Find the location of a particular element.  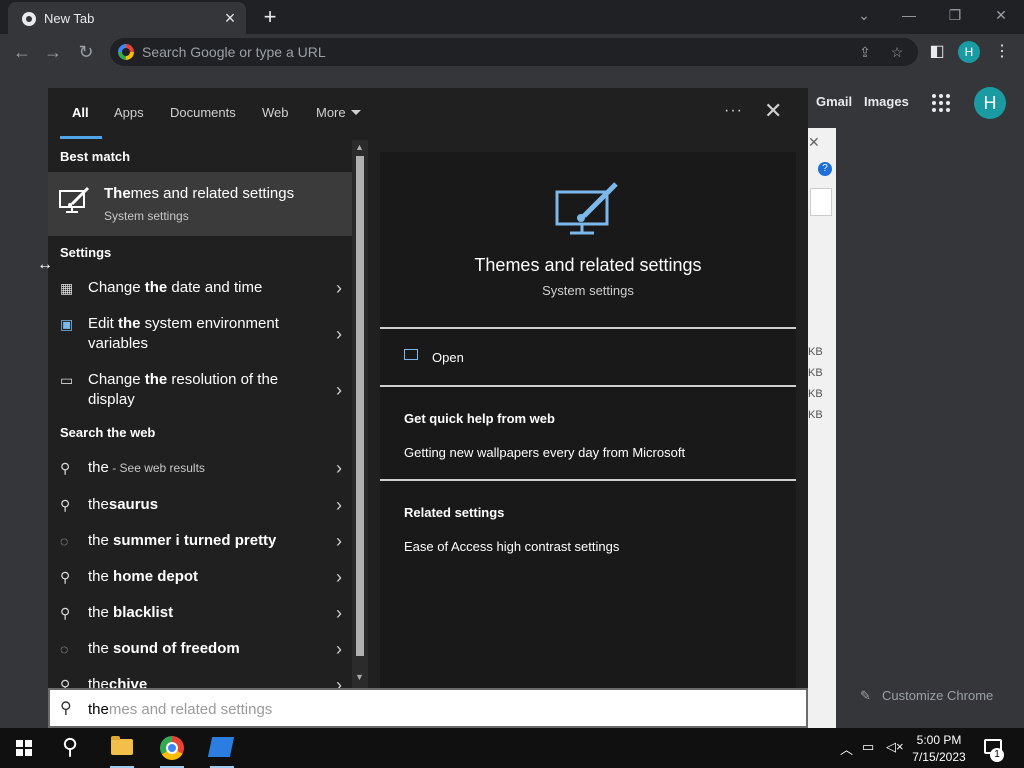

dialog-close-icon: ✕ is located at coordinates (814, 142).